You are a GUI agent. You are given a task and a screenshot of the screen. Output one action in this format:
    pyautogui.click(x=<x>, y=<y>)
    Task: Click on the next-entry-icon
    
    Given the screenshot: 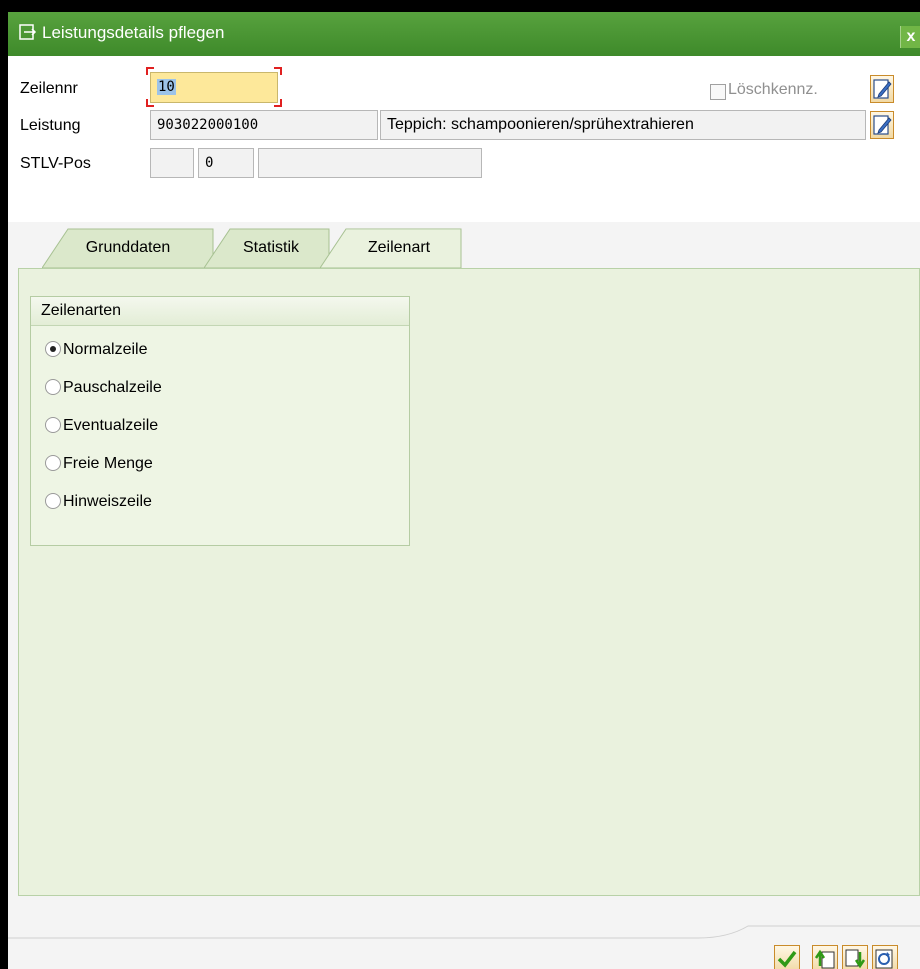 What is the action you would take?
    pyautogui.click(x=855, y=959)
    